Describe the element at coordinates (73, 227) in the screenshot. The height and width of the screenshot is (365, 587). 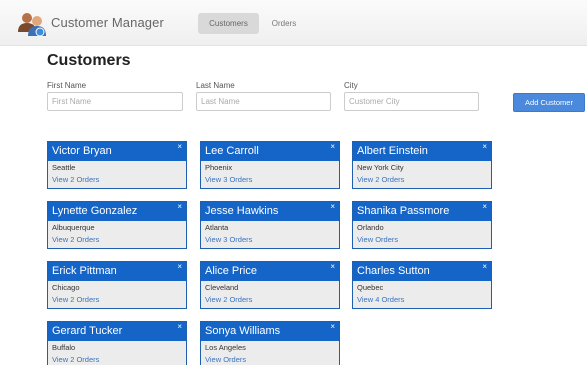
I see `customer-city: Albuquerque` at that location.